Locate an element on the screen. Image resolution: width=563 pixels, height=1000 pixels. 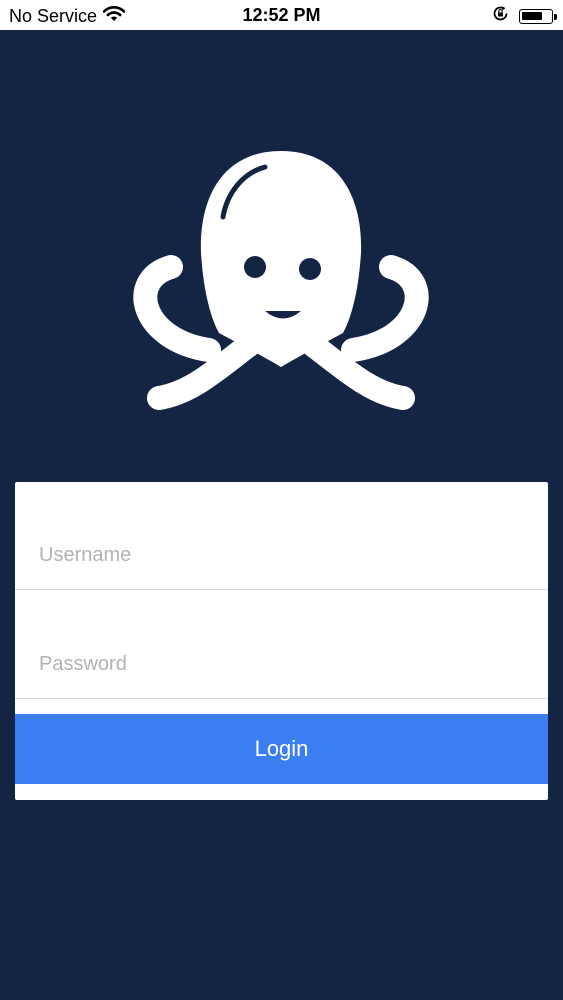
password-field is located at coordinates (281, 645).